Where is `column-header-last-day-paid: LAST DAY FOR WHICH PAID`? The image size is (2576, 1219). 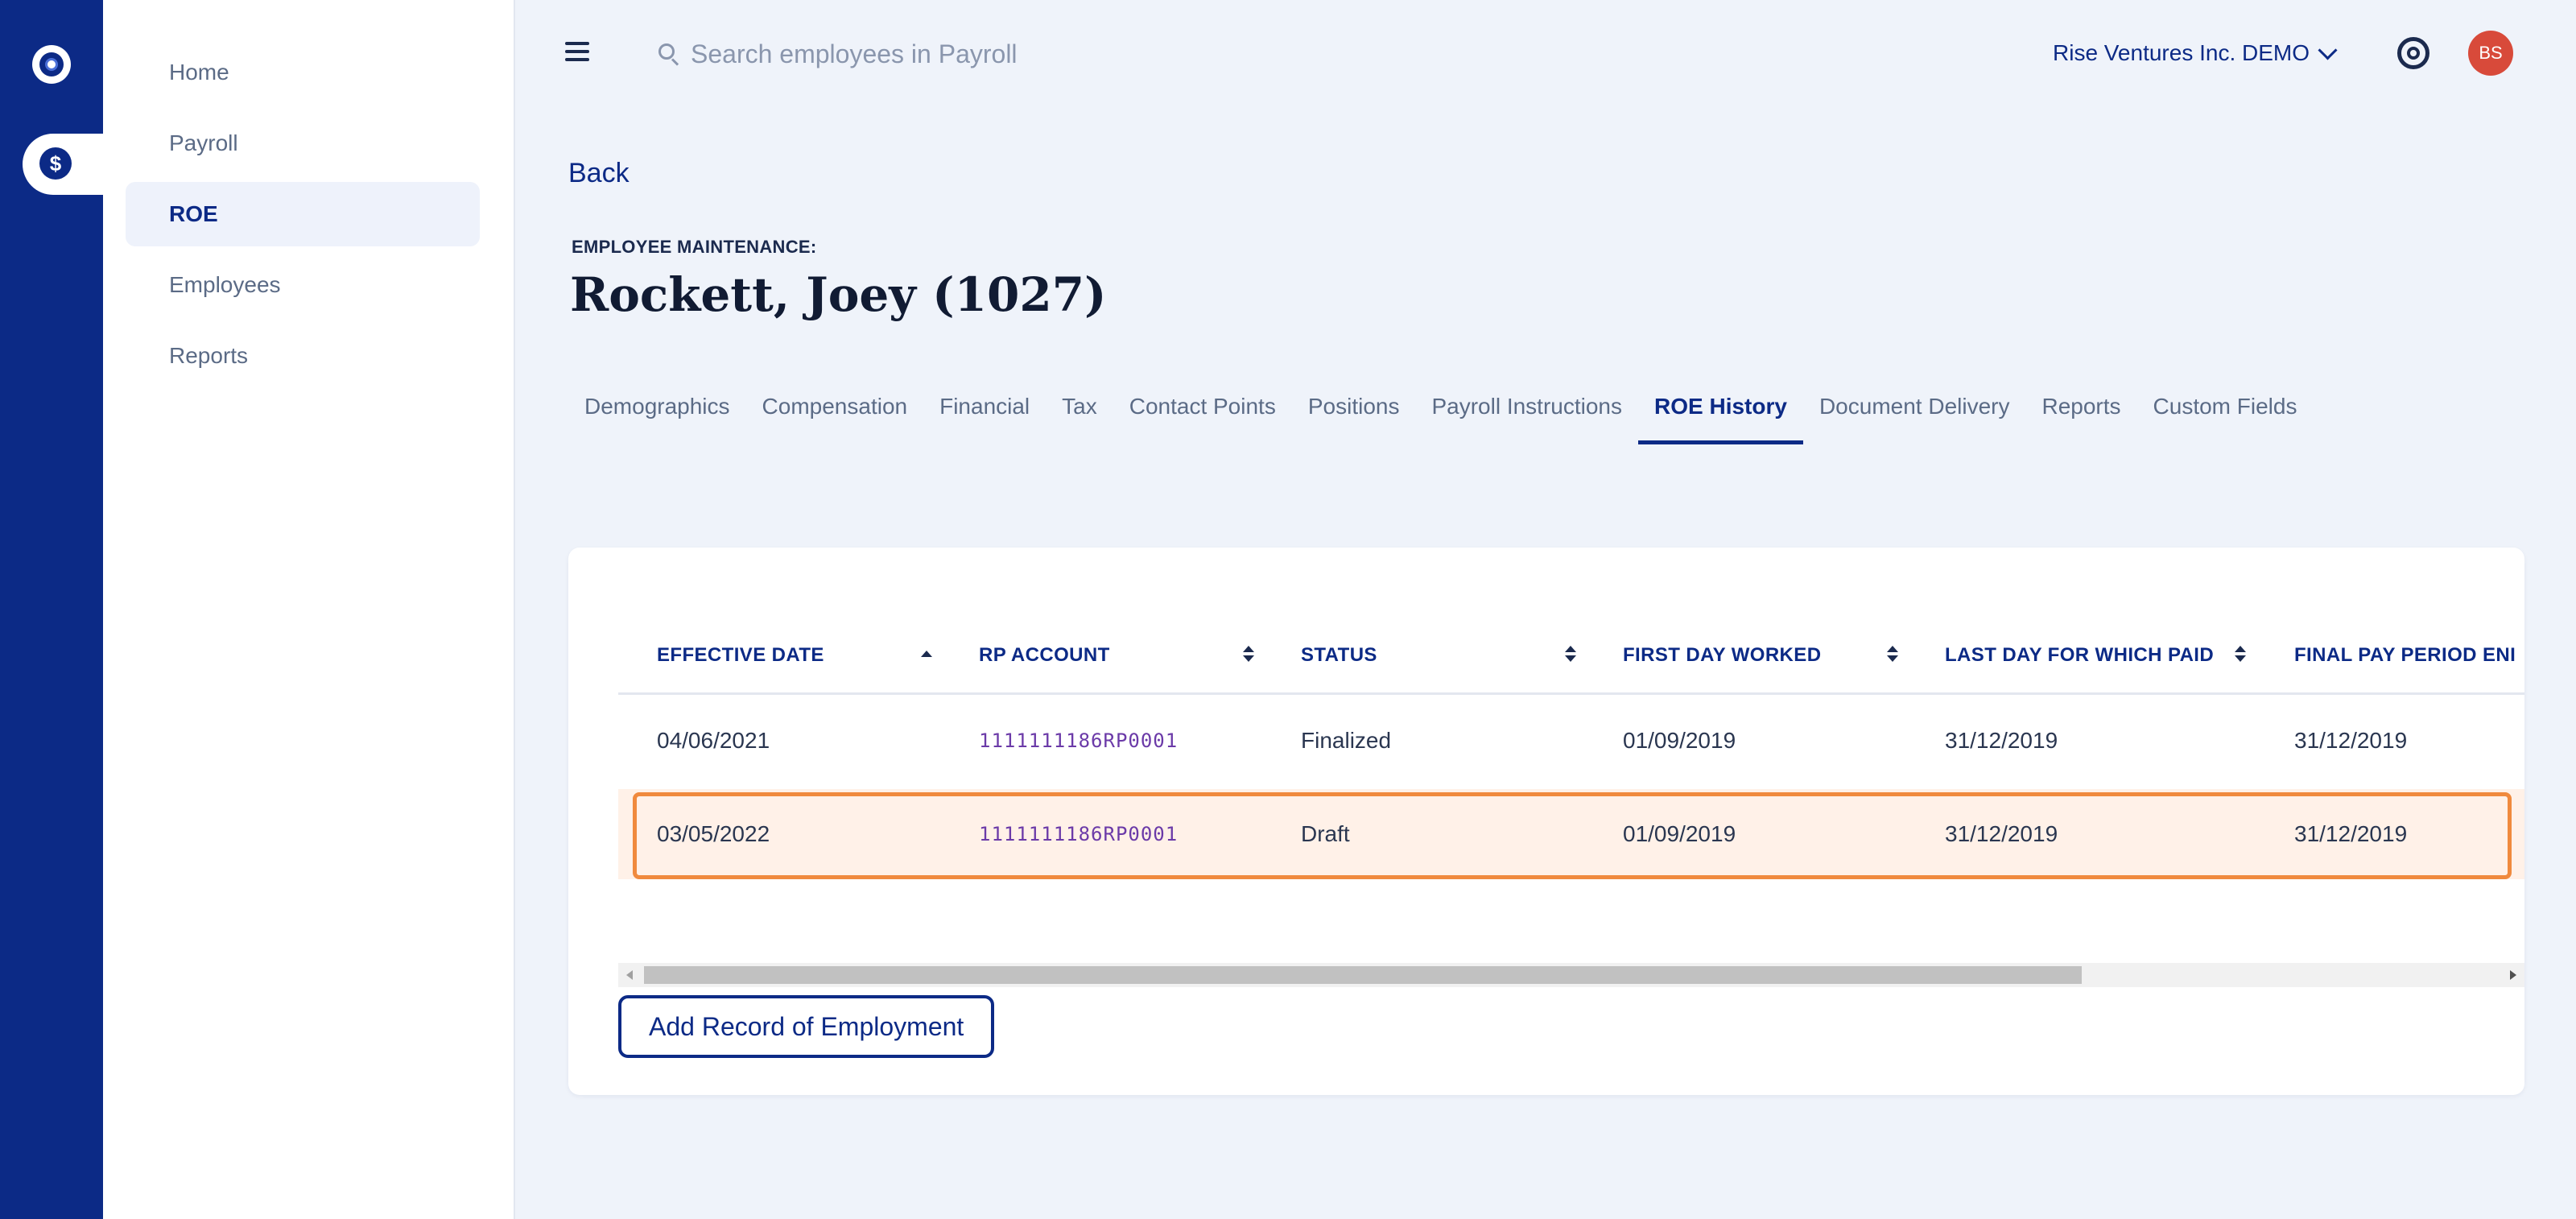 column-header-last-day-paid: LAST DAY FOR WHICH PAID is located at coordinates (2079, 655).